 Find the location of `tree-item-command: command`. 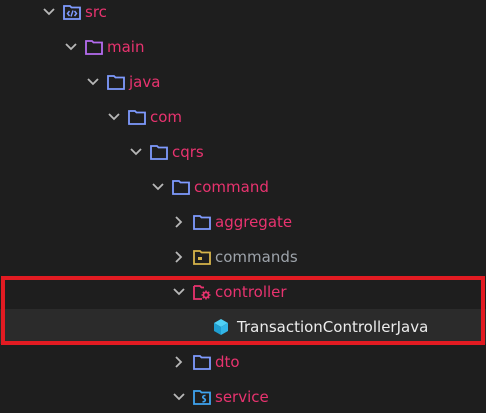

tree-item-command: command is located at coordinates (243, 186).